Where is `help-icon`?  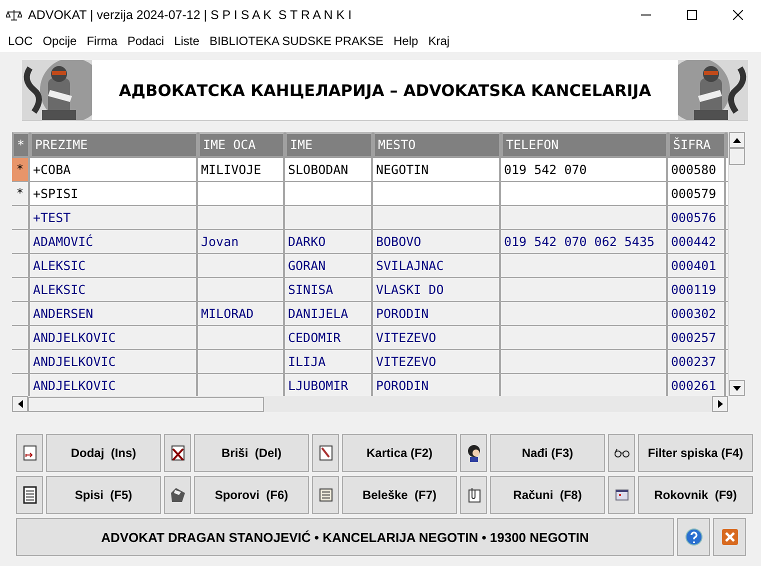
help-icon is located at coordinates (693, 537).